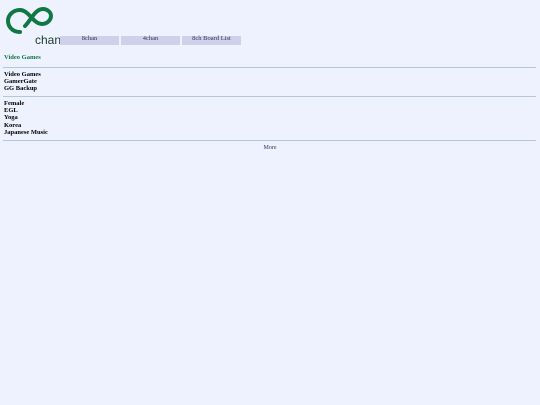 The image size is (540, 405). I want to click on board-link-egl: EGL, so click(26, 110).